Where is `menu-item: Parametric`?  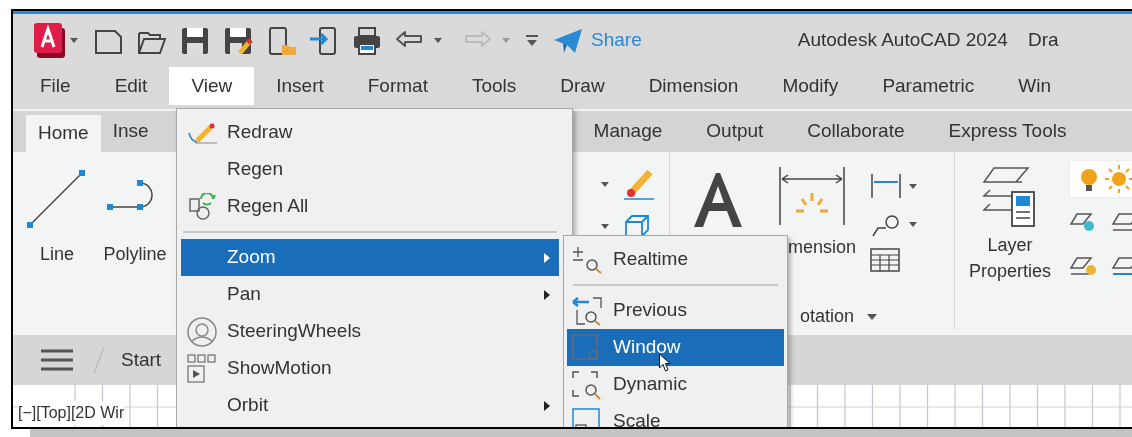
menu-item: Parametric is located at coordinates (928, 86).